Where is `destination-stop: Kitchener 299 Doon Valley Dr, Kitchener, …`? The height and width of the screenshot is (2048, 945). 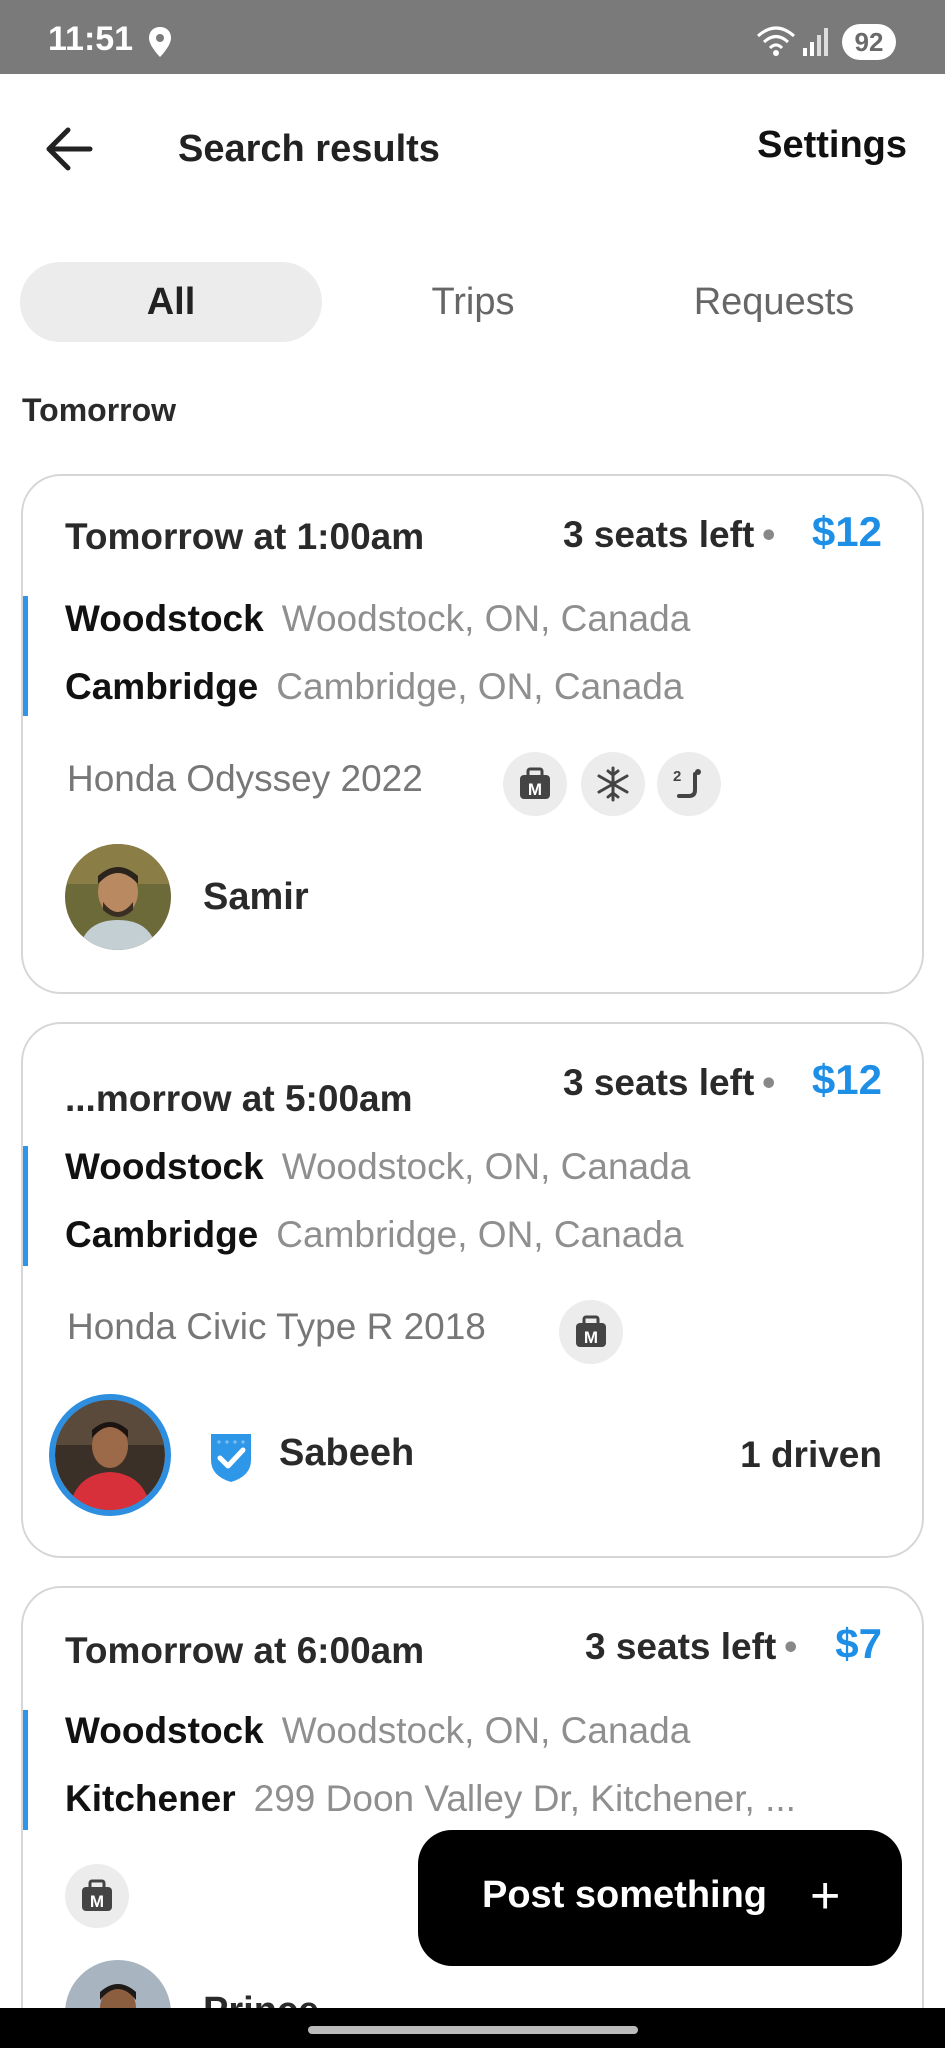 destination-stop: Kitchener 299 Doon Valley Dr, Kitchener, … is located at coordinates (430, 1798).